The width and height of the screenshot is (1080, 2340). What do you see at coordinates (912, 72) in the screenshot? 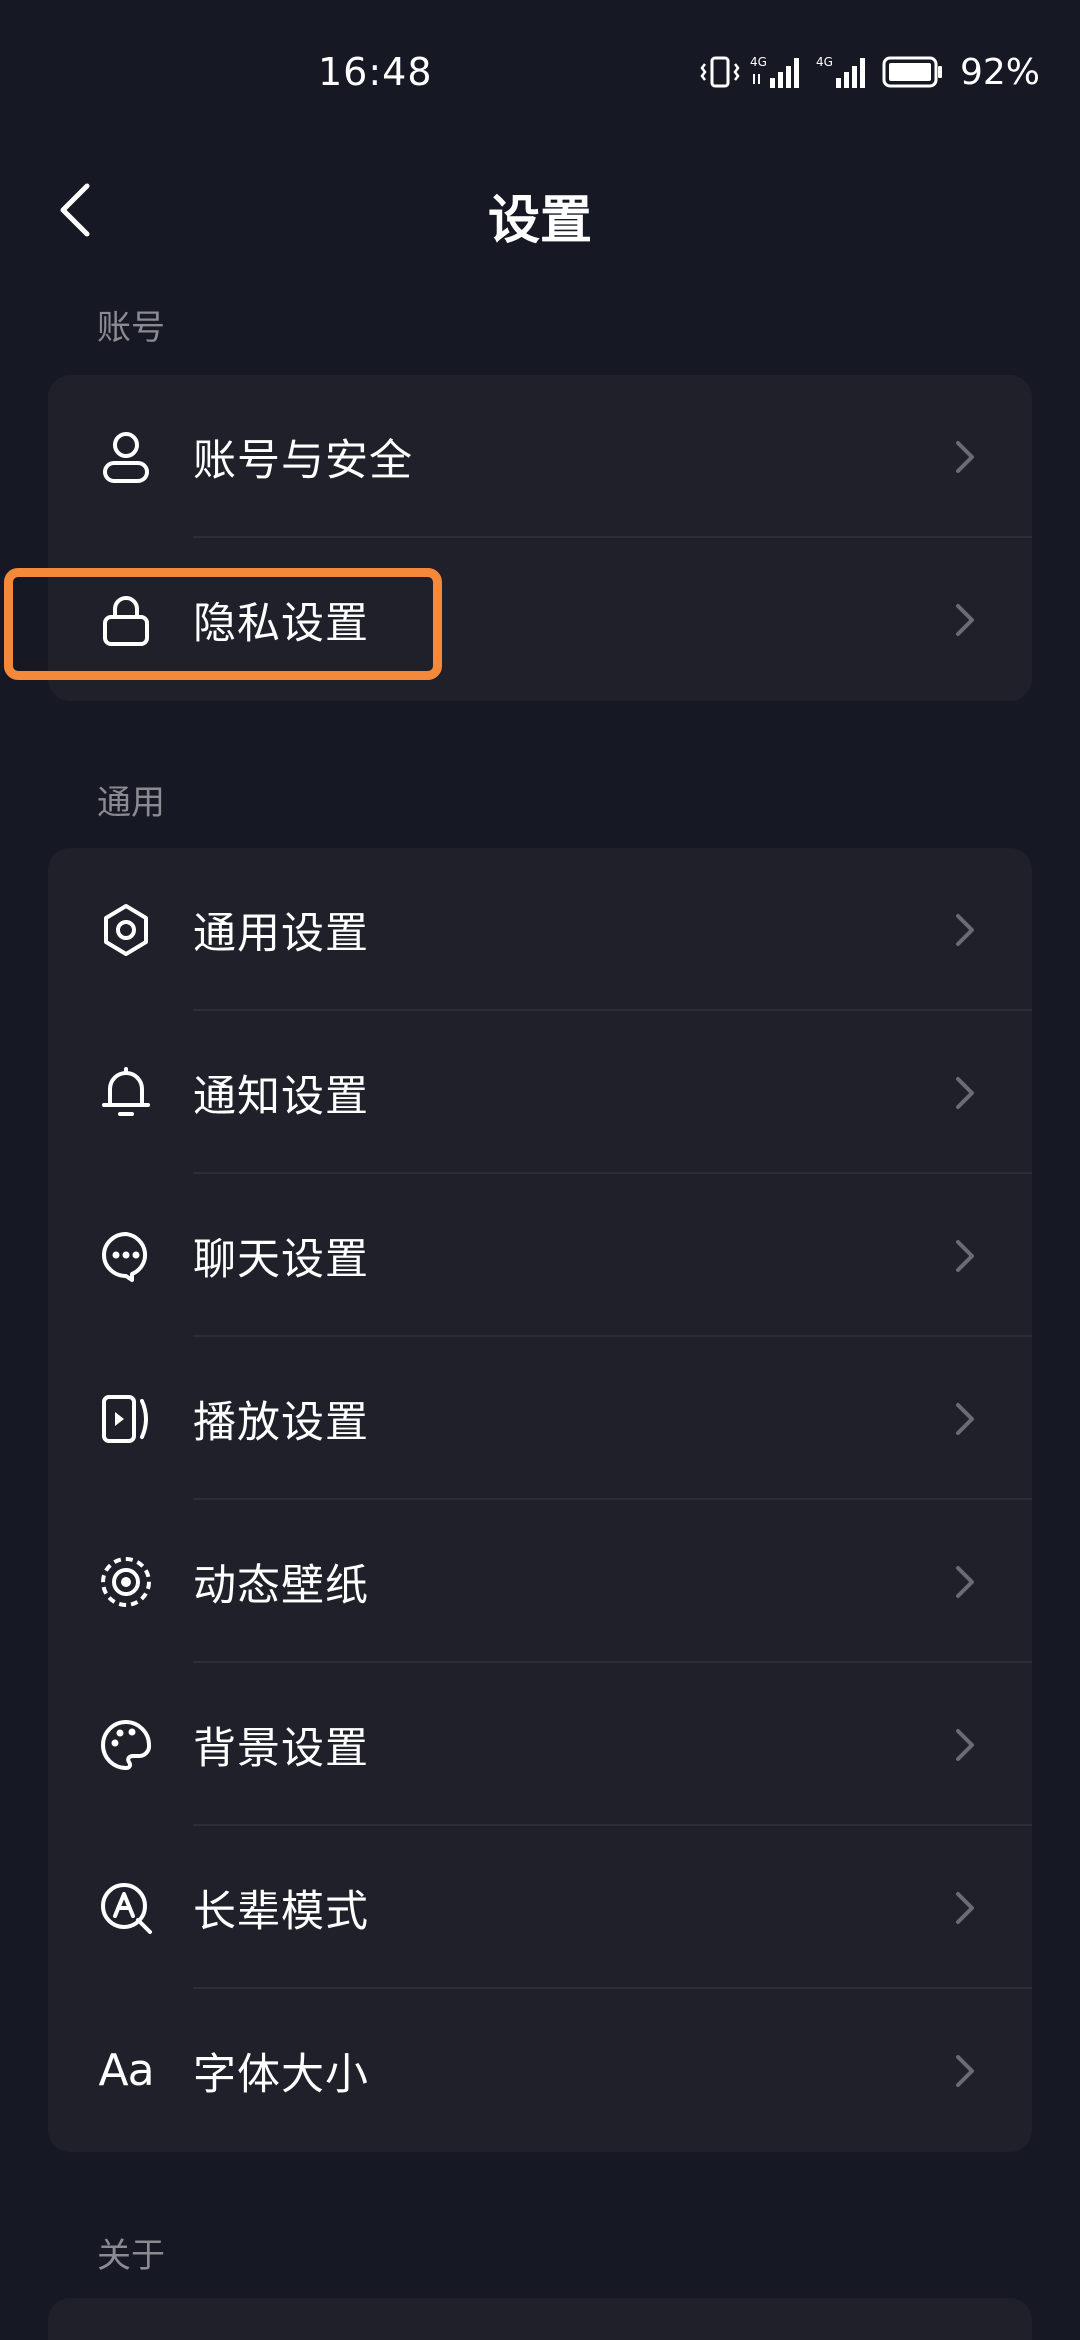
I see `battery-icon` at bounding box center [912, 72].